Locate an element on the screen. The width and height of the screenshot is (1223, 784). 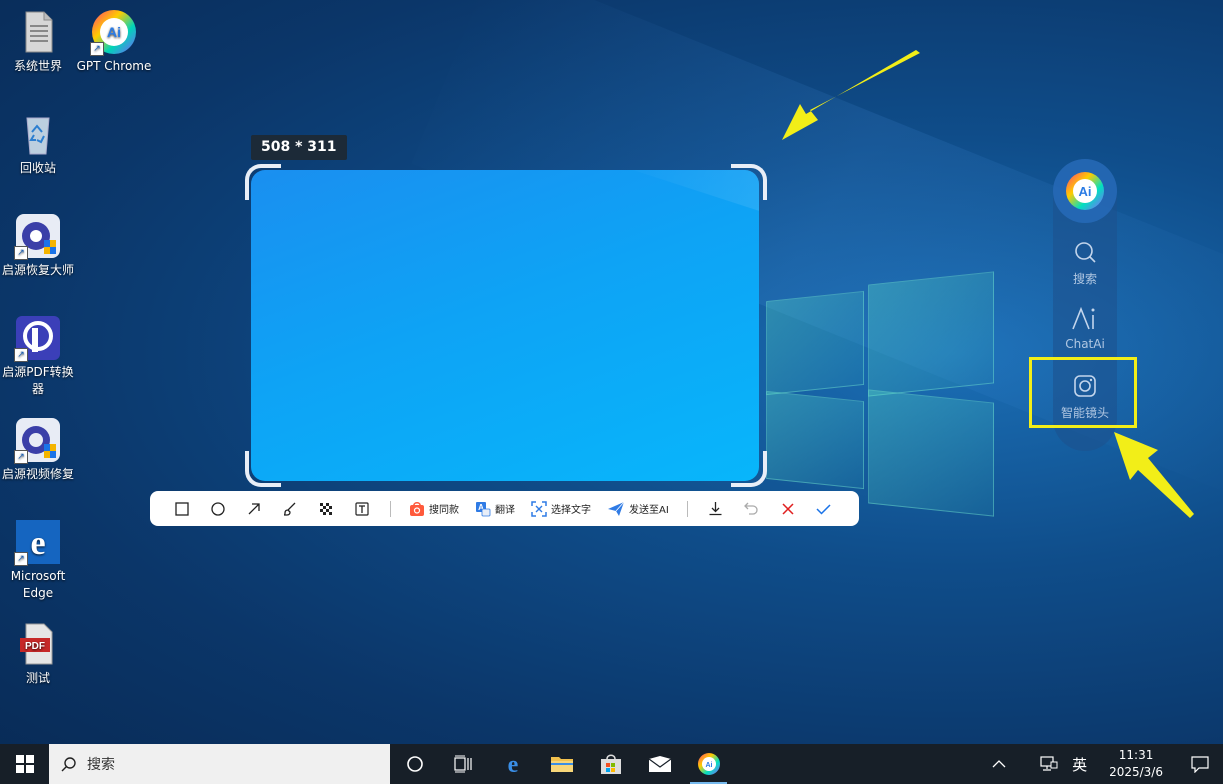
taskbar-mail is located at coordinates (659, 764).